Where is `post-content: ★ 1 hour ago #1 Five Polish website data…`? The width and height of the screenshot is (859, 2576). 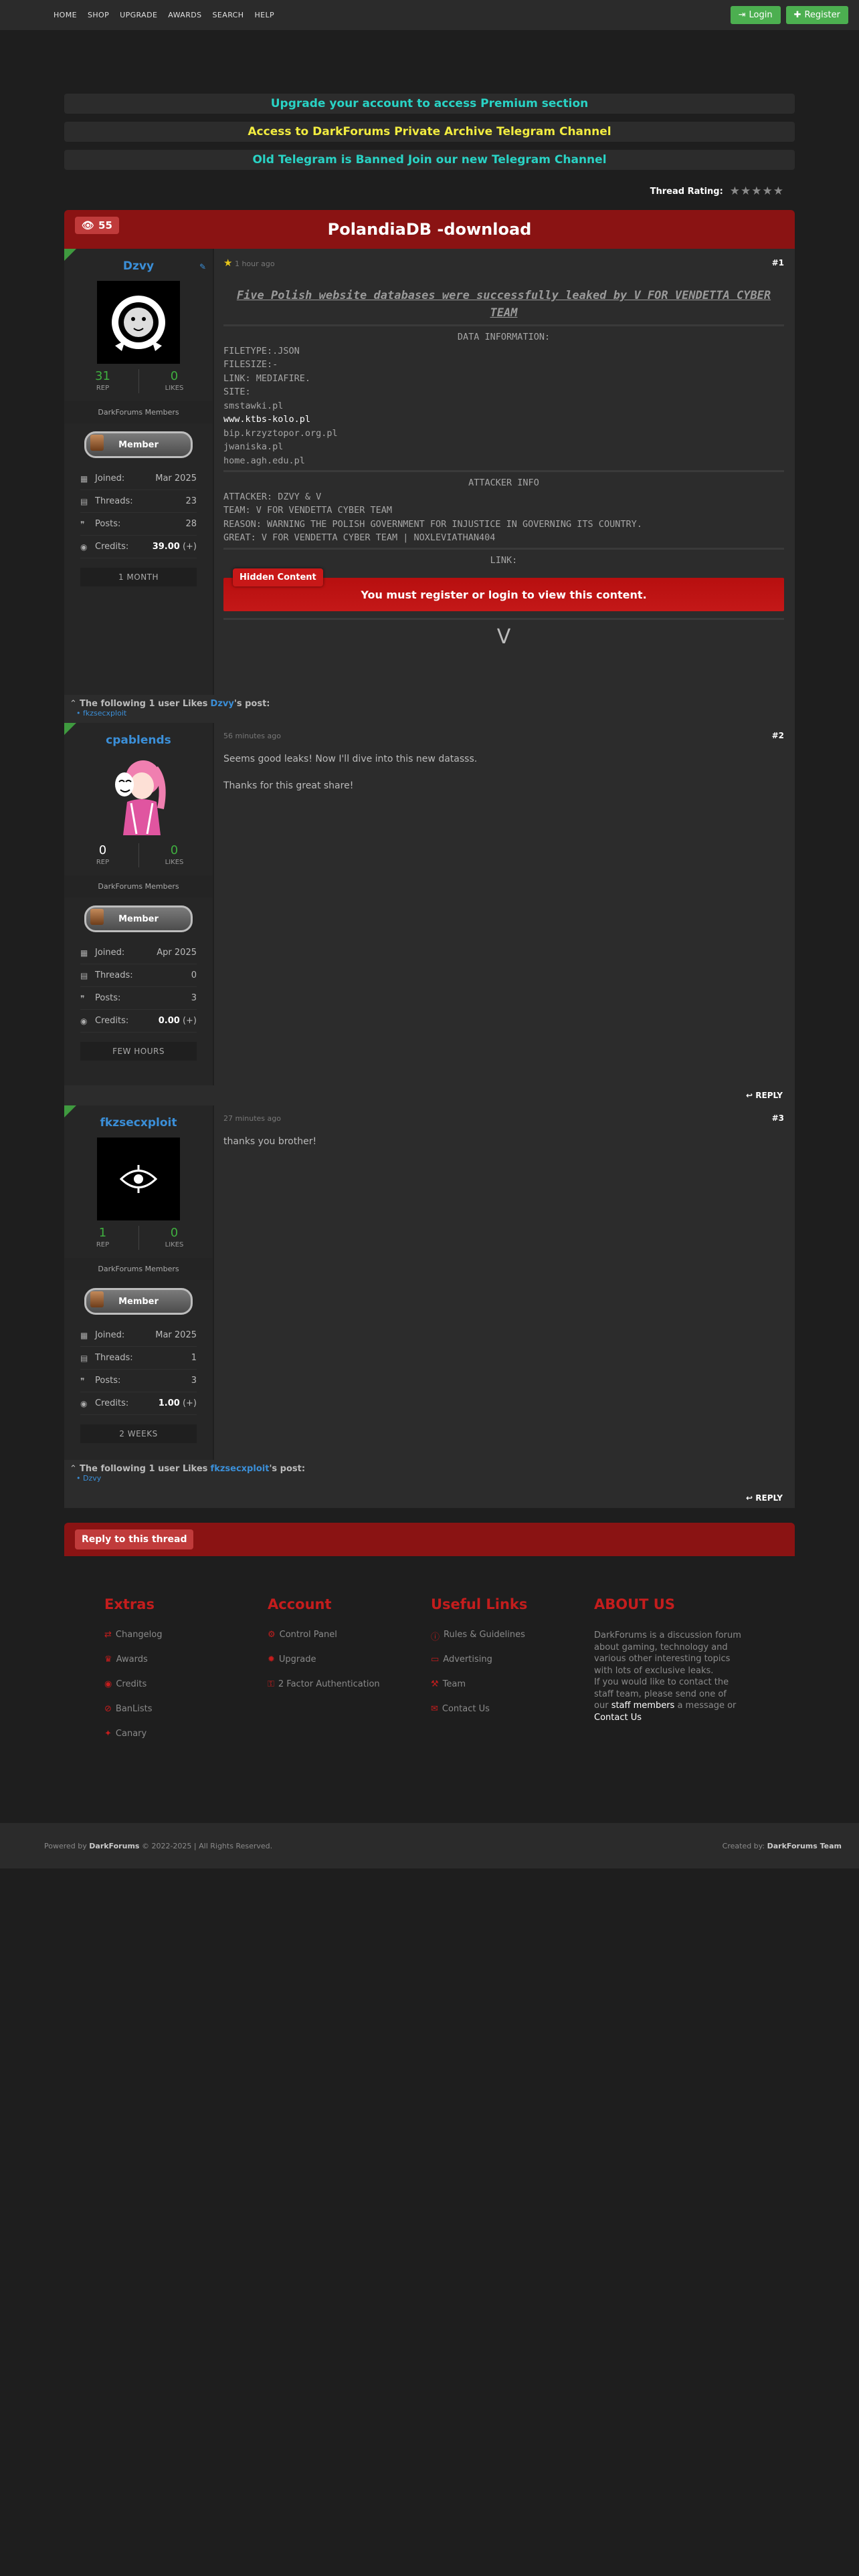 post-content: ★ 1 hour ago #1 Five Polish website data… is located at coordinates (504, 472).